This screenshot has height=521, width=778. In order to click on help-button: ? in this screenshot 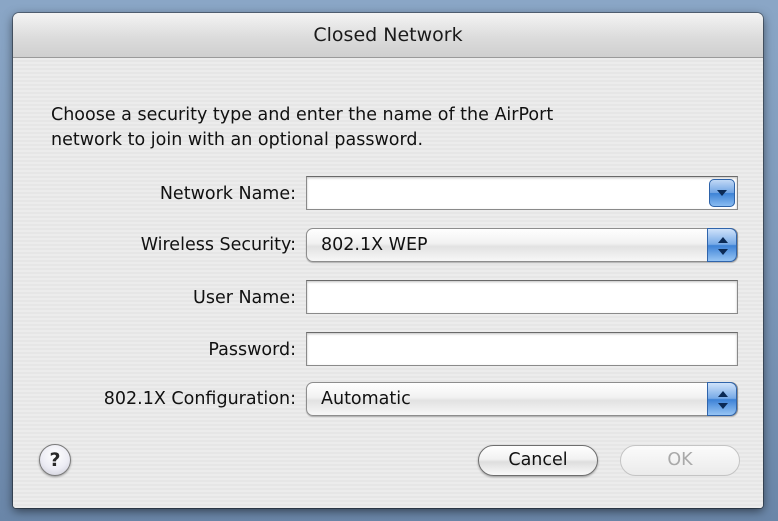, I will do `click(55, 460)`.